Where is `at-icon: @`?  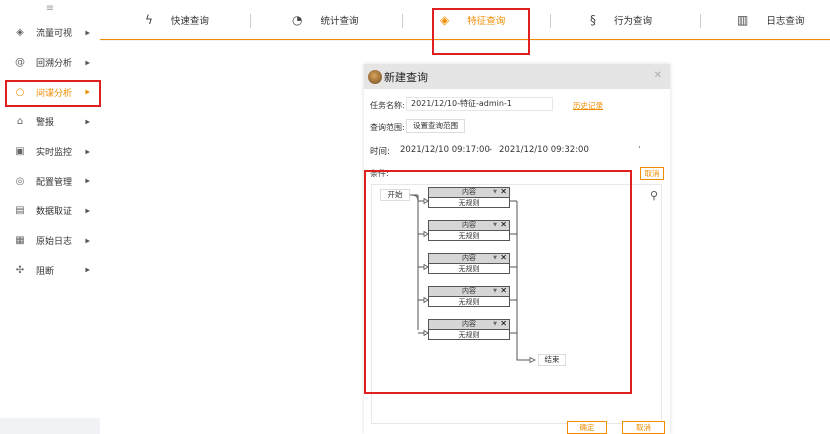 at-icon: @ is located at coordinates (20, 63).